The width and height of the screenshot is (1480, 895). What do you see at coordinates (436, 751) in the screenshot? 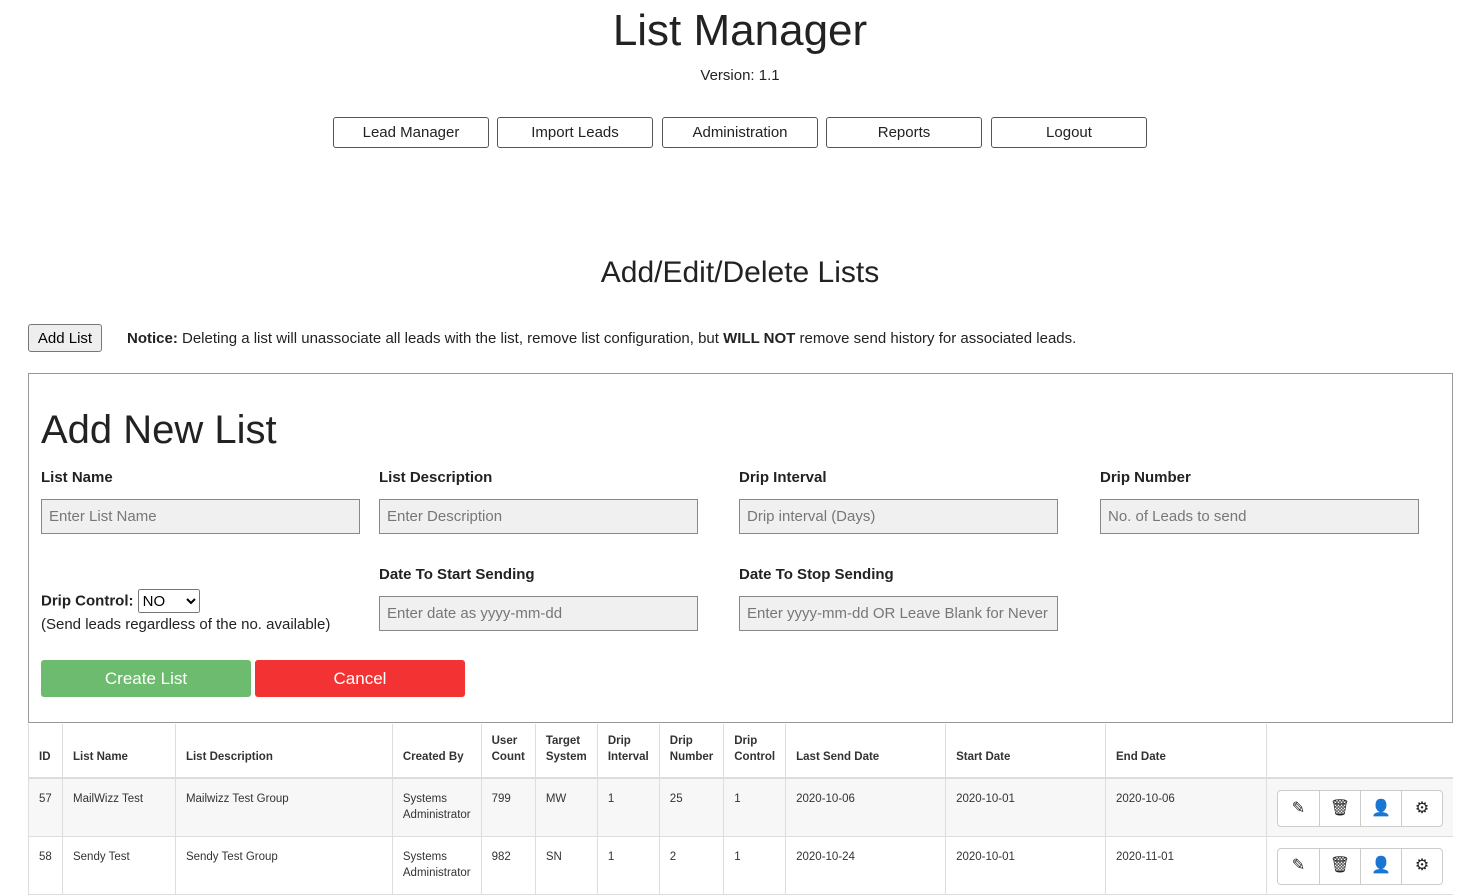
I see `column-header: Created By` at bounding box center [436, 751].